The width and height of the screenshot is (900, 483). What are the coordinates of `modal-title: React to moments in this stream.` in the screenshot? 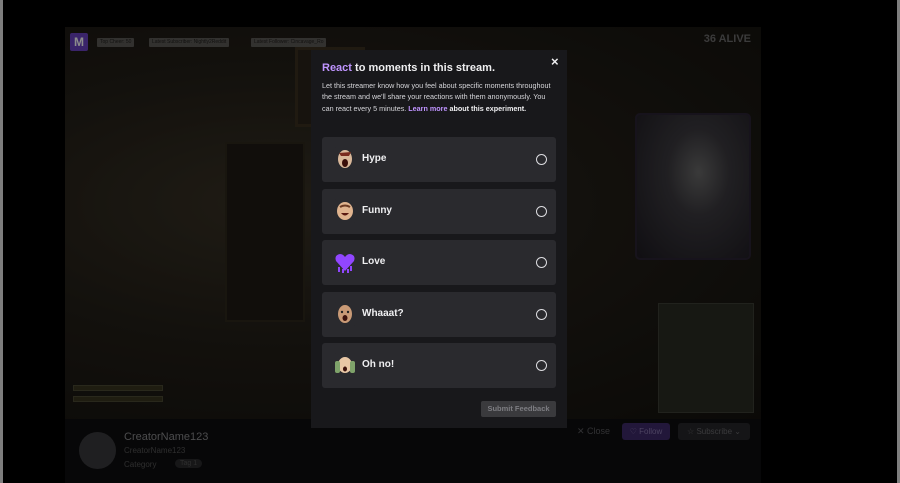 It's located at (408, 68).